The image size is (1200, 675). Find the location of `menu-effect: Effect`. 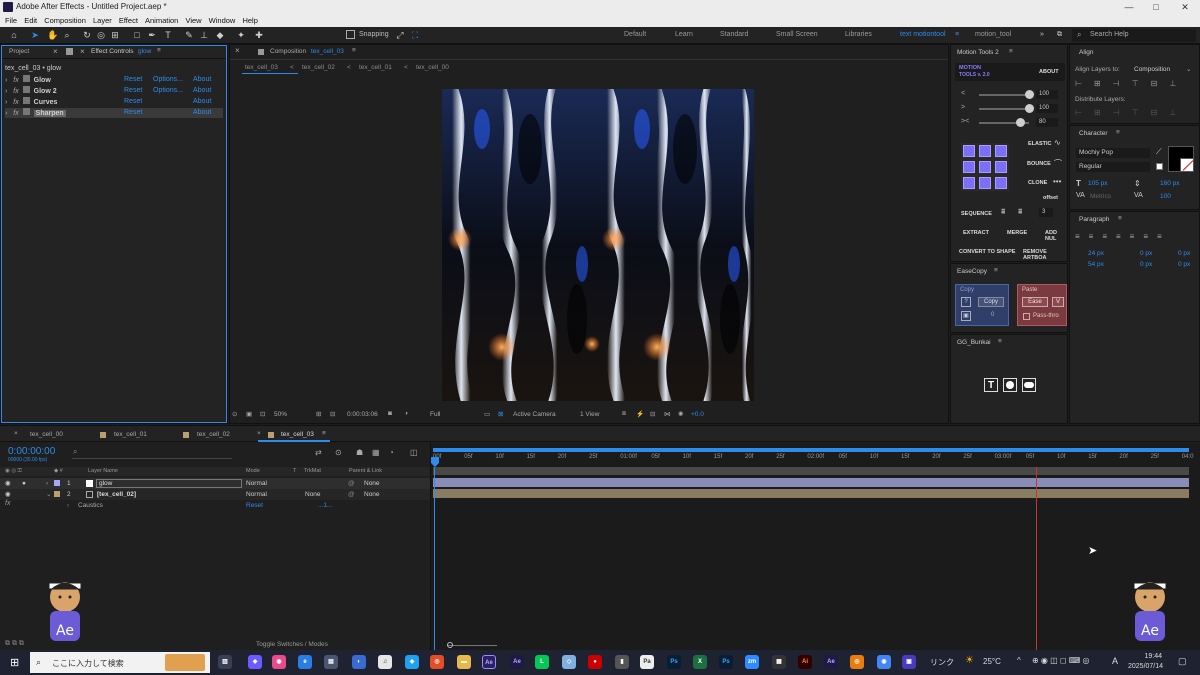

menu-effect: Effect is located at coordinates (128, 20).